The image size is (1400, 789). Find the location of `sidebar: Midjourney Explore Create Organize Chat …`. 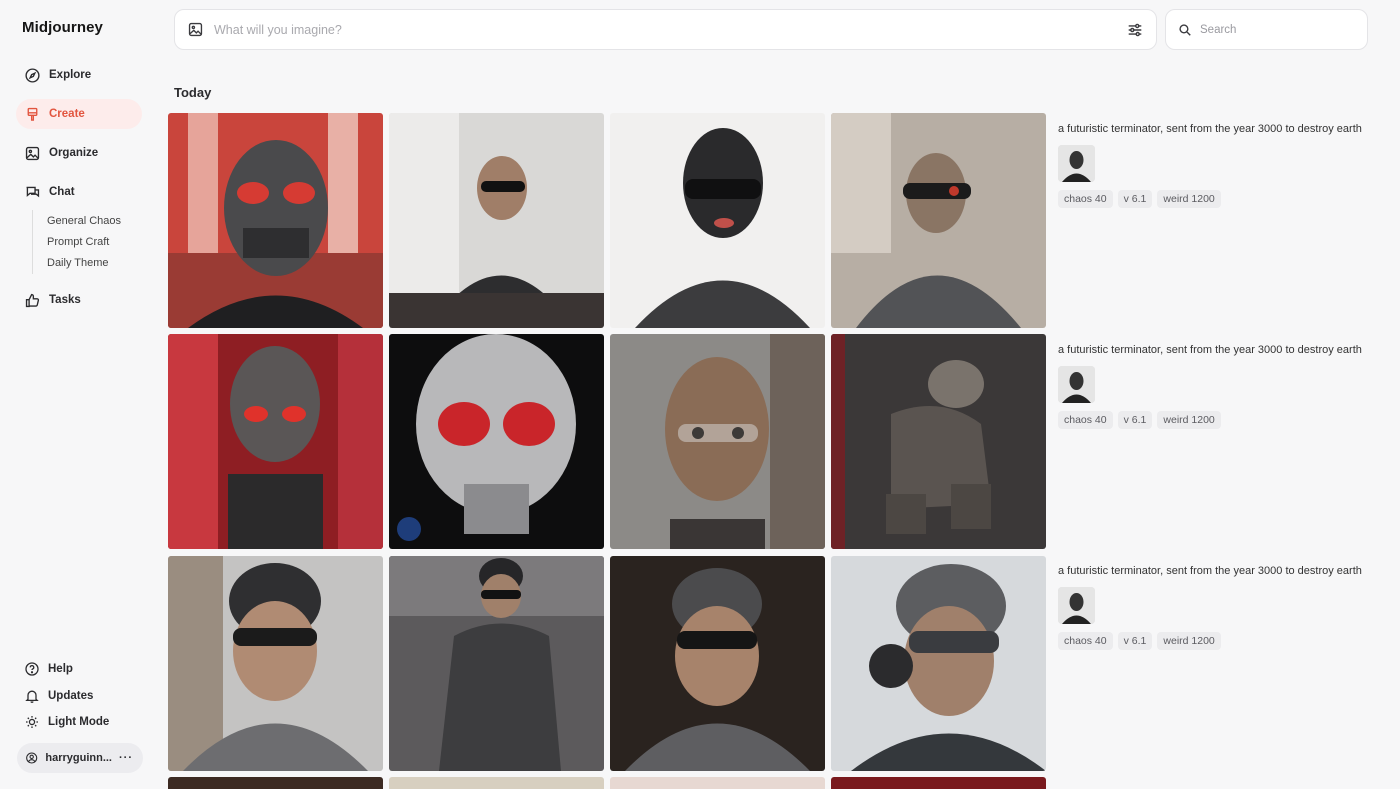

sidebar: Midjourney Explore Create Organize Chat … is located at coordinates (80, 394).